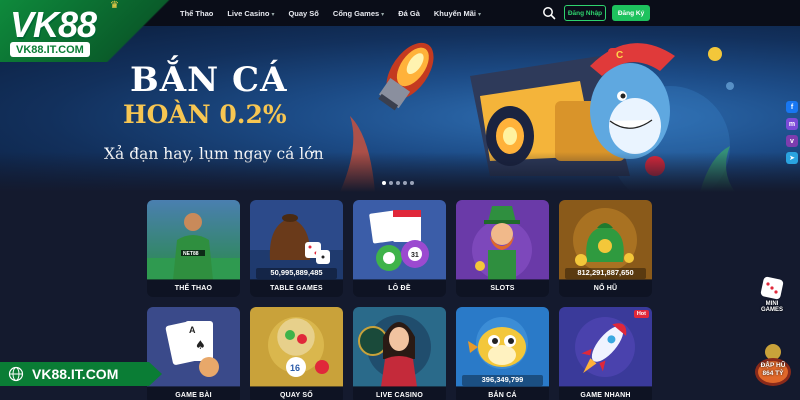 The width and height of the screenshot is (800, 400). What do you see at coordinates (16, 374) in the screenshot?
I see `globe-icon` at bounding box center [16, 374].